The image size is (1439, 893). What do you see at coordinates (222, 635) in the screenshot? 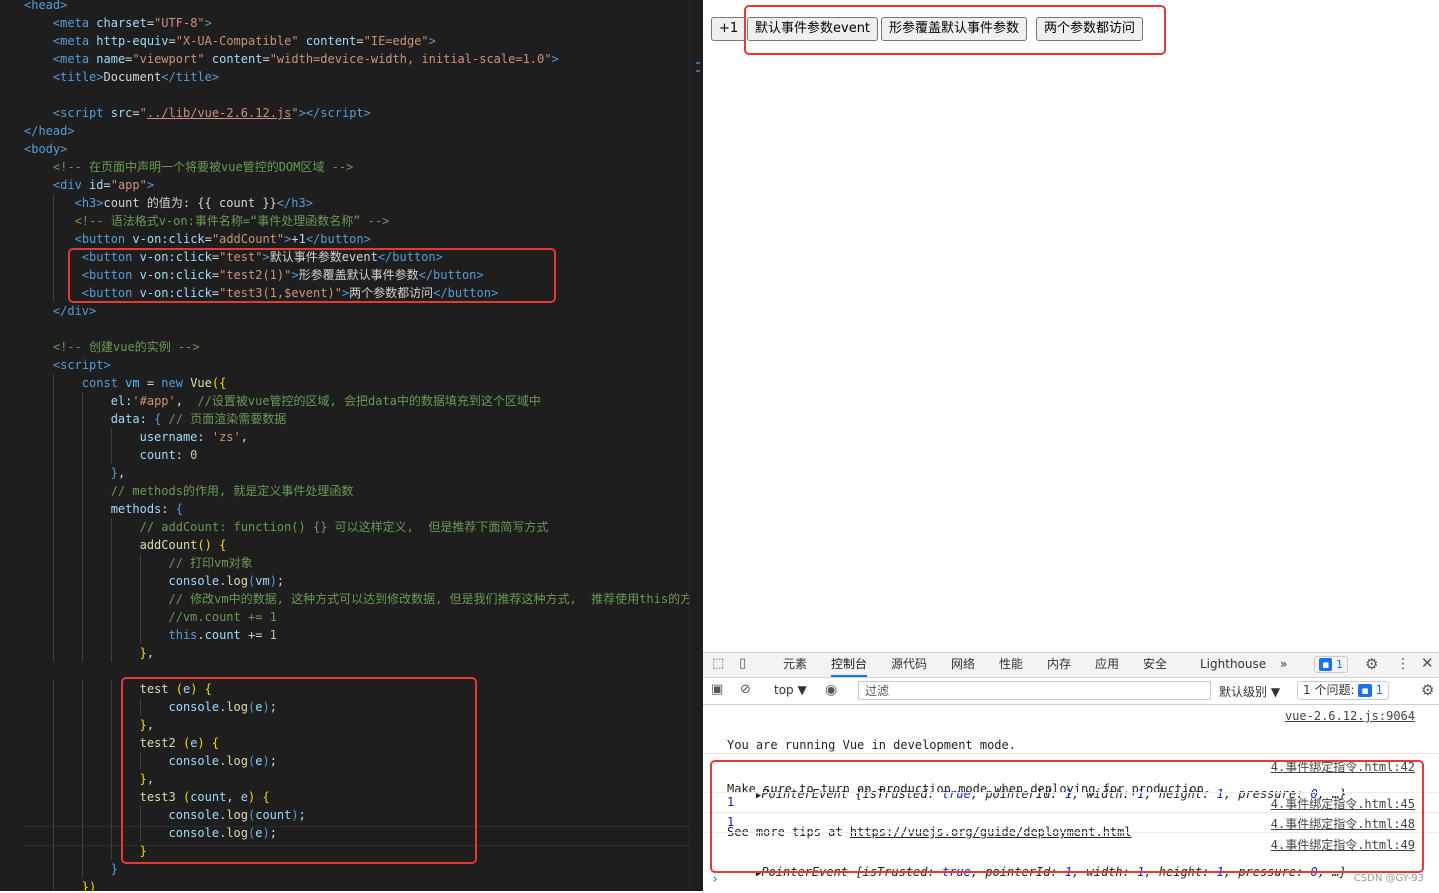
I see `code-token: count` at bounding box center [222, 635].